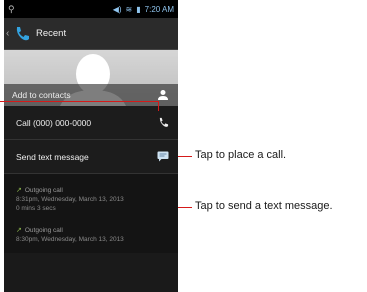 The width and height of the screenshot is (367, 292). What do you see at coordinates (70, 199) in the screenshot?
I see `log-date: 8:31pm, Wednesday, March 13, 2013` at bounding box center [70, 199].